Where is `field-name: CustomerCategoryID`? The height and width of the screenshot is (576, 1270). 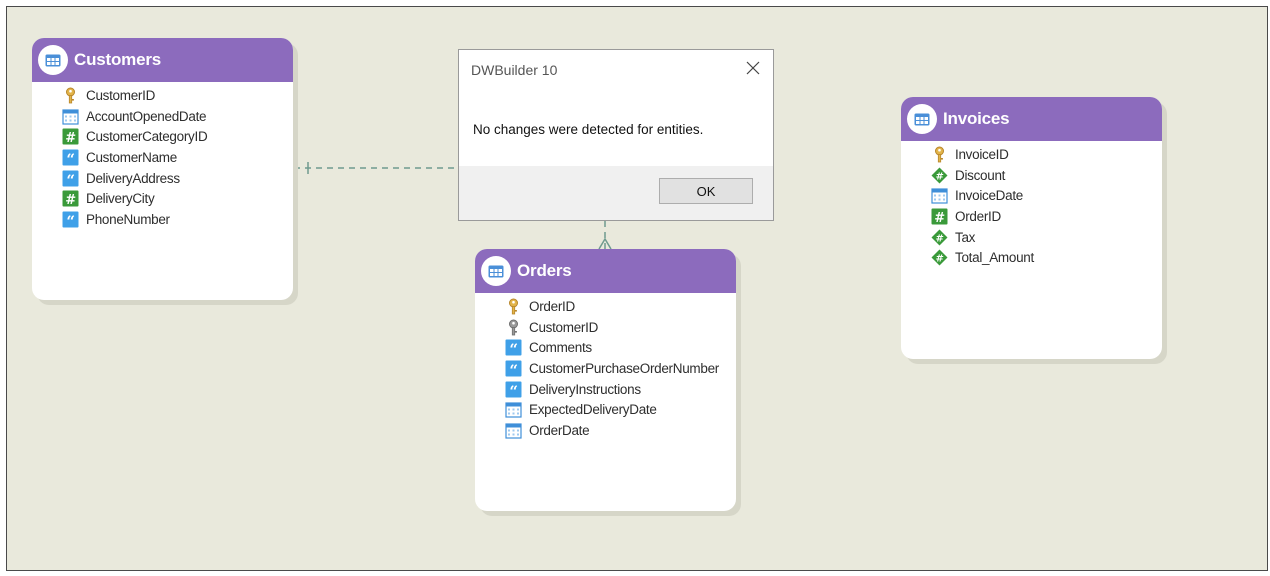
field-name: CustomerCategoryID is located at coordinates (147, 137).